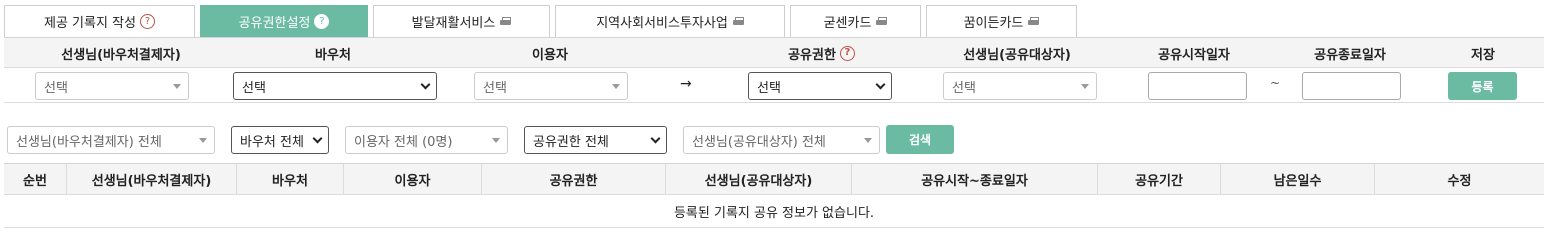  What do you see at coordinates (920, 139) in the screenshot?
I see `search-button: 검색` at bounding box center [920, 139].